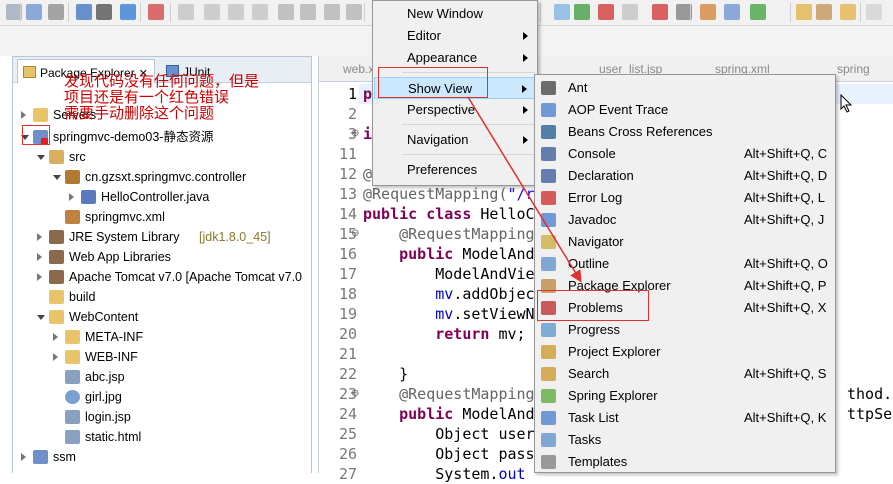 The image size is (893, 484). I want to click on tree-item: abc.jsp, so click(162, 377).